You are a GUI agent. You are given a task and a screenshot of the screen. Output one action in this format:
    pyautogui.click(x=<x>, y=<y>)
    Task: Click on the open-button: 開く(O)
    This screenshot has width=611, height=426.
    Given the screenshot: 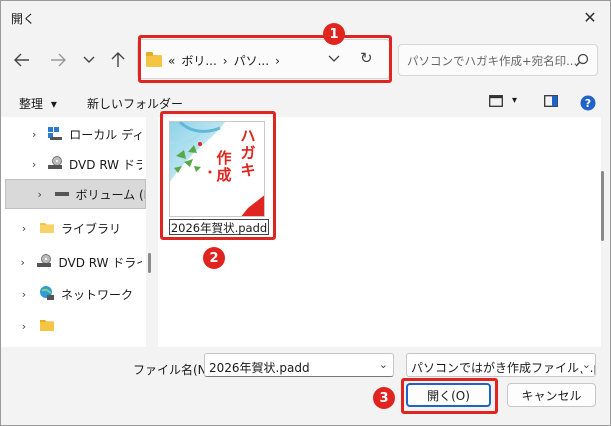 What is the action you would take?
    pyautogui.click(x=448, y=395)
    